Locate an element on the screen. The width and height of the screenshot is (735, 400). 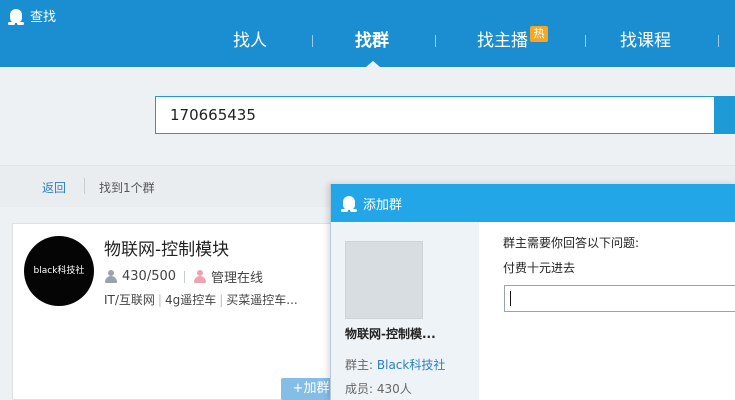
window-title-bar: 查找 is located at coordinates (32, 15).